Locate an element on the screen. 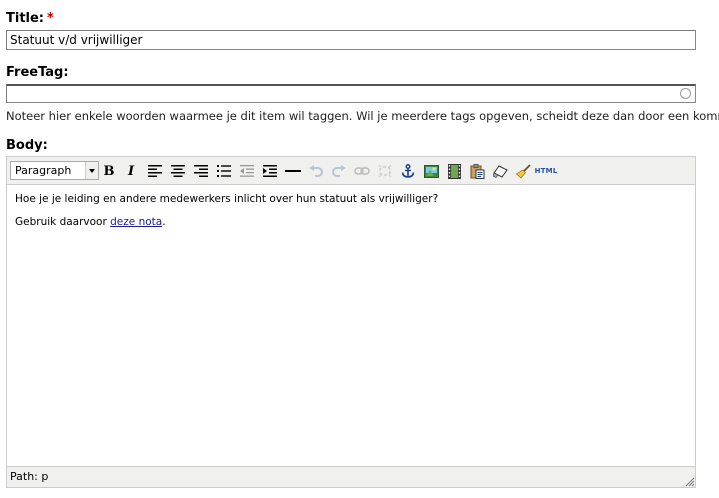  align-center-icon is located at coordinates (178, 171).